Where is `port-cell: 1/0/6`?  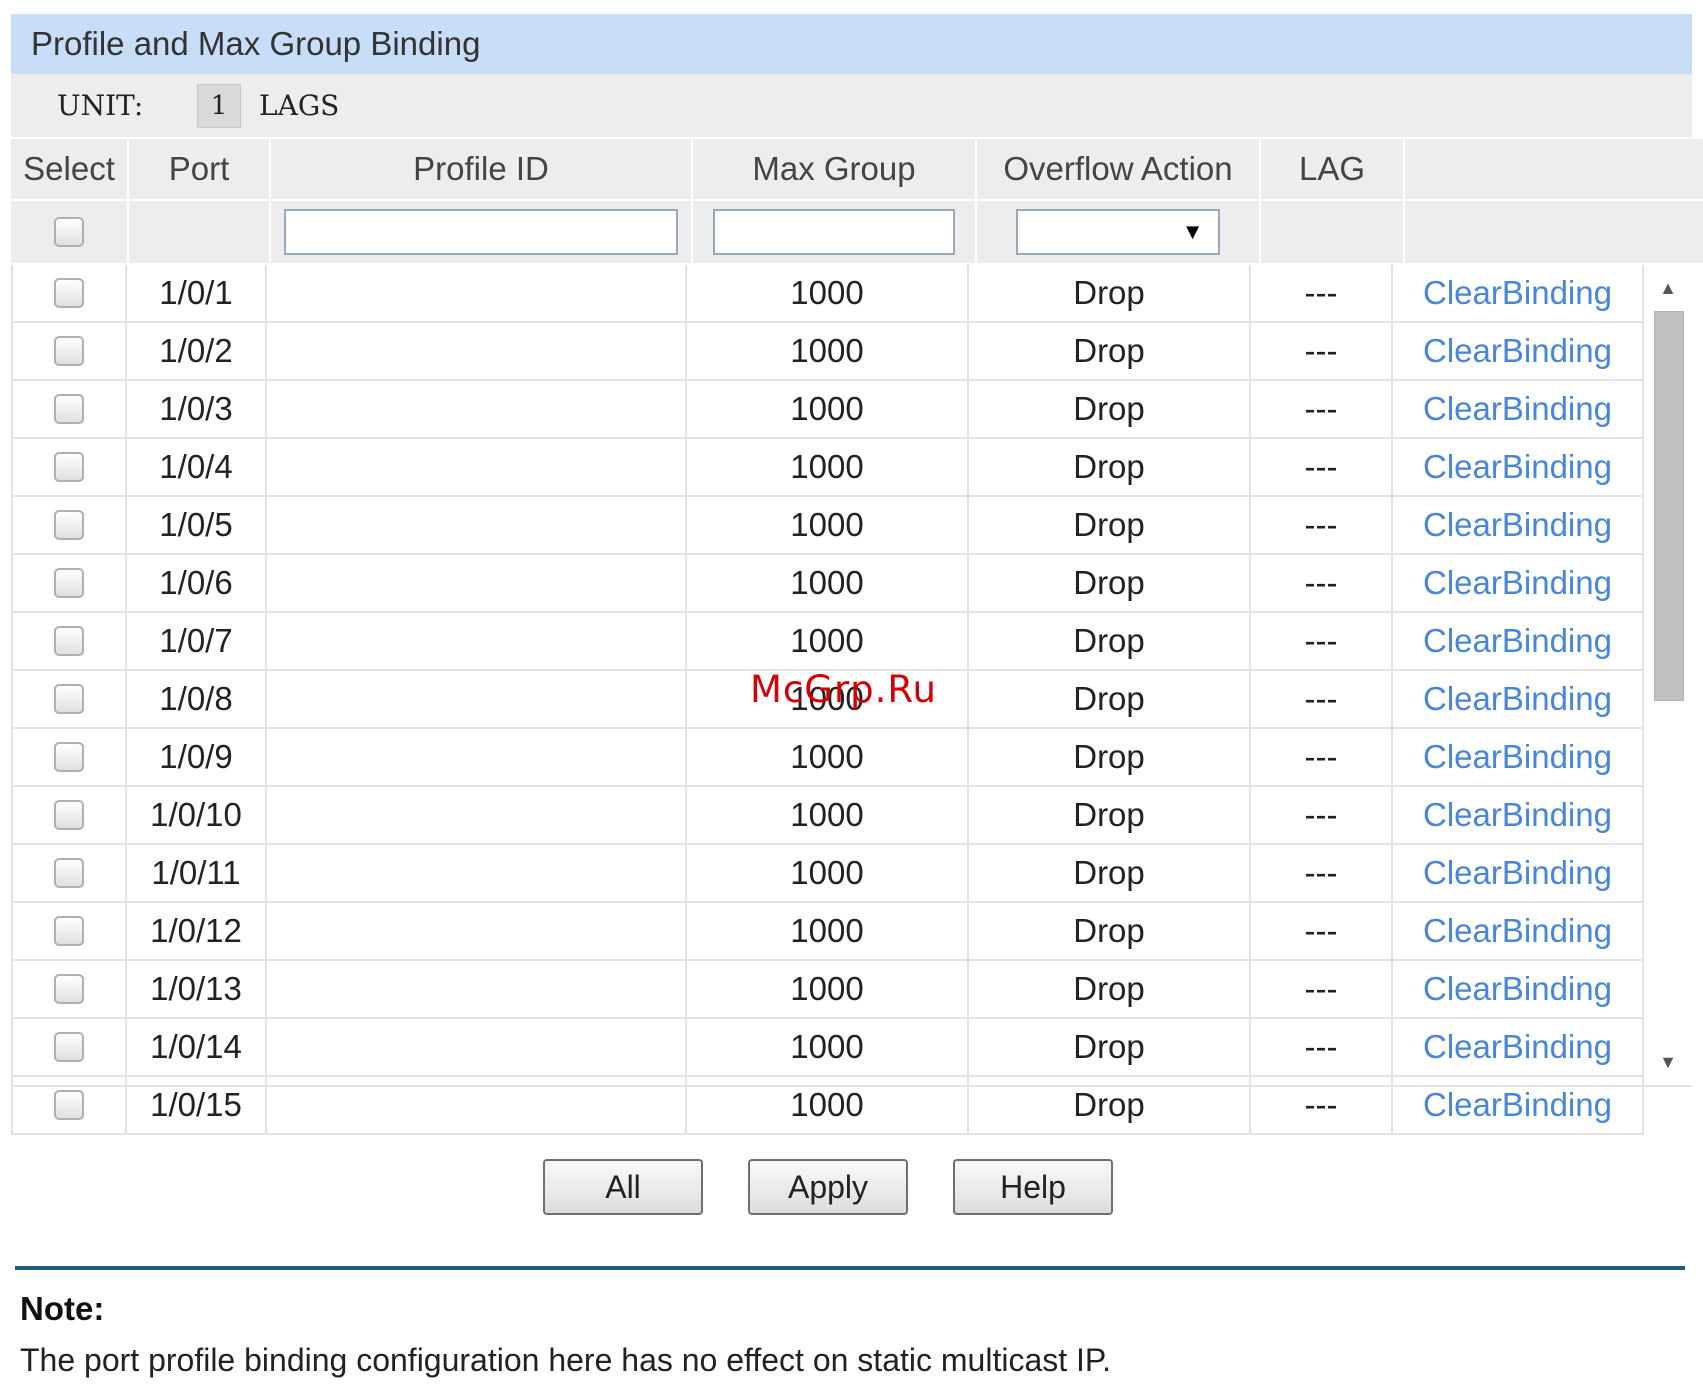
port-cell: 1/0/6 is located at coordinates (197, 583).